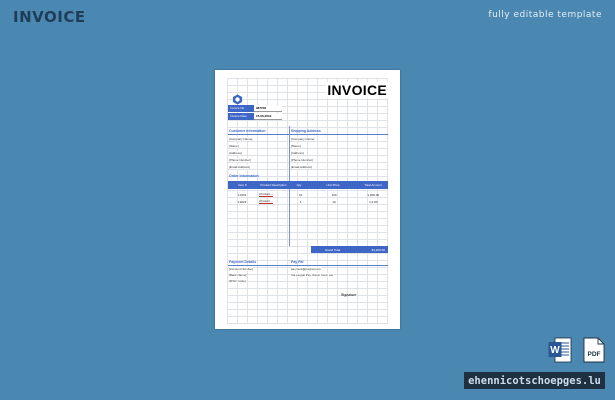 This screenshot has width=615, height=400. I want to click on cell-item: 12022, so click(242, 201).